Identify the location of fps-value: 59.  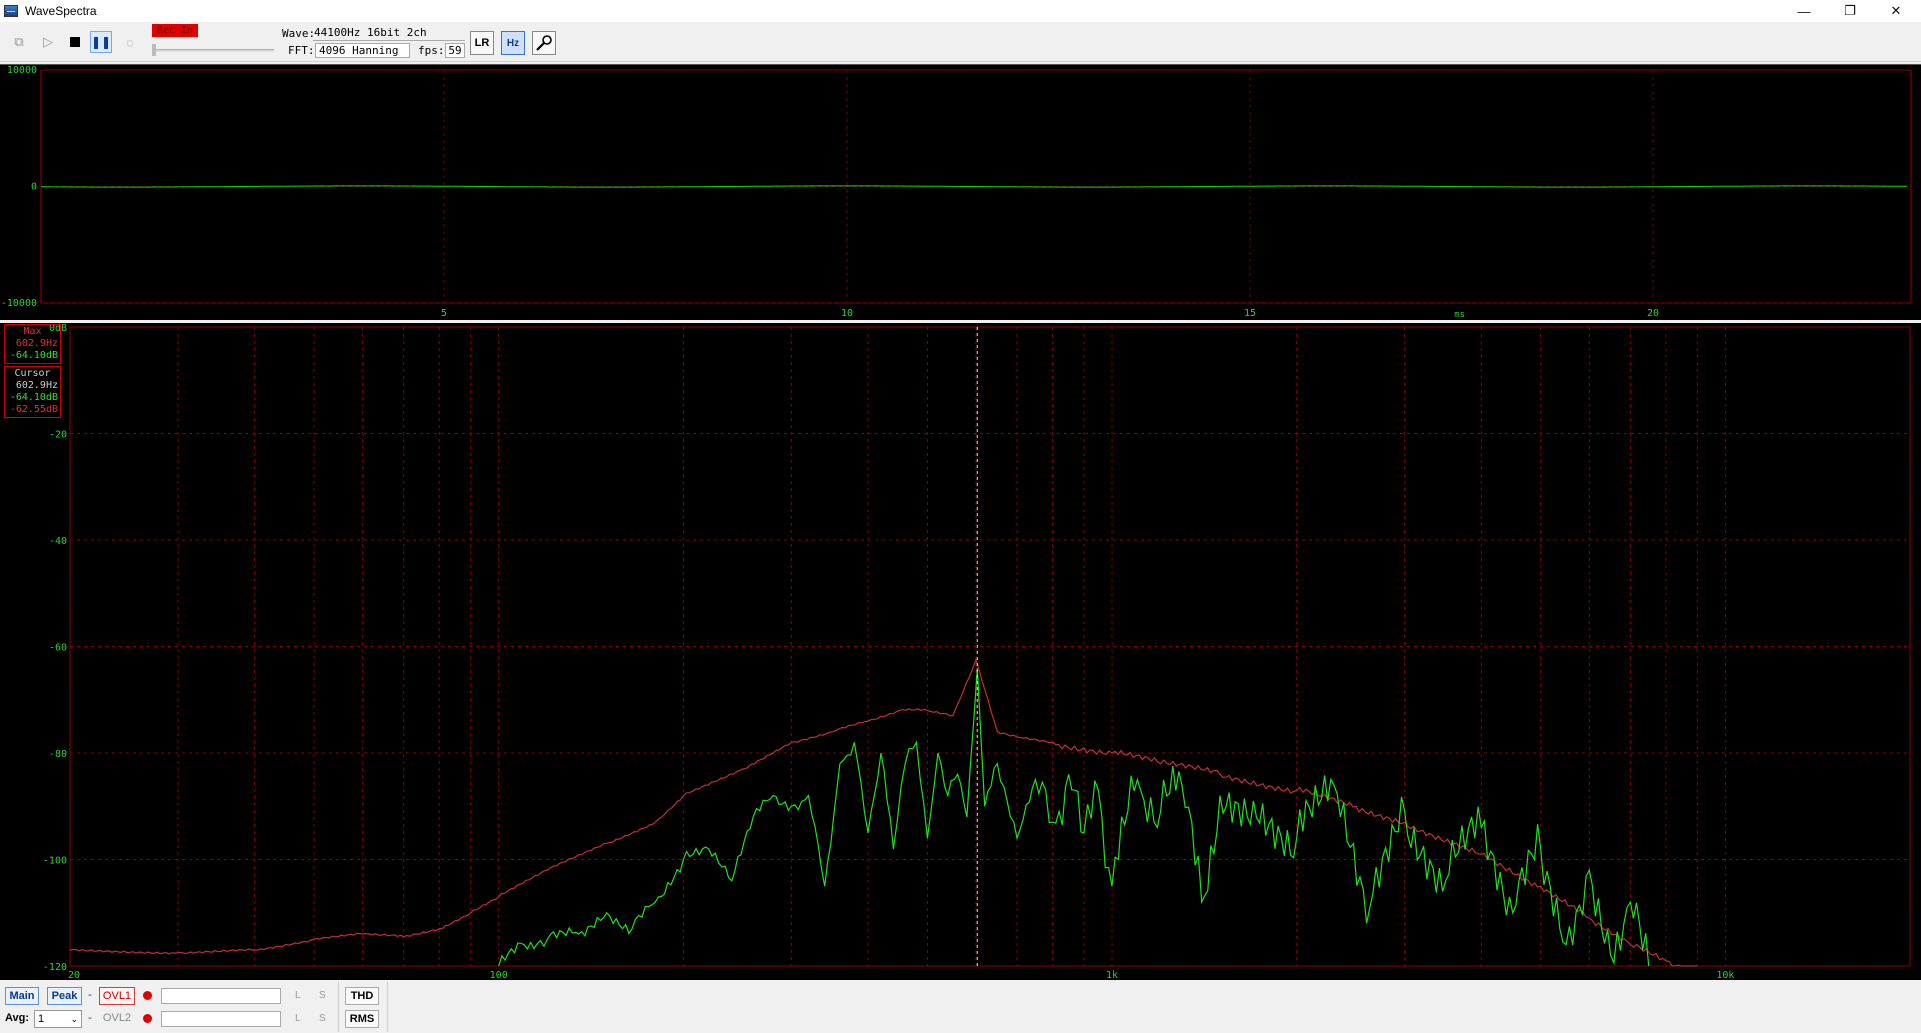
(455, 50).